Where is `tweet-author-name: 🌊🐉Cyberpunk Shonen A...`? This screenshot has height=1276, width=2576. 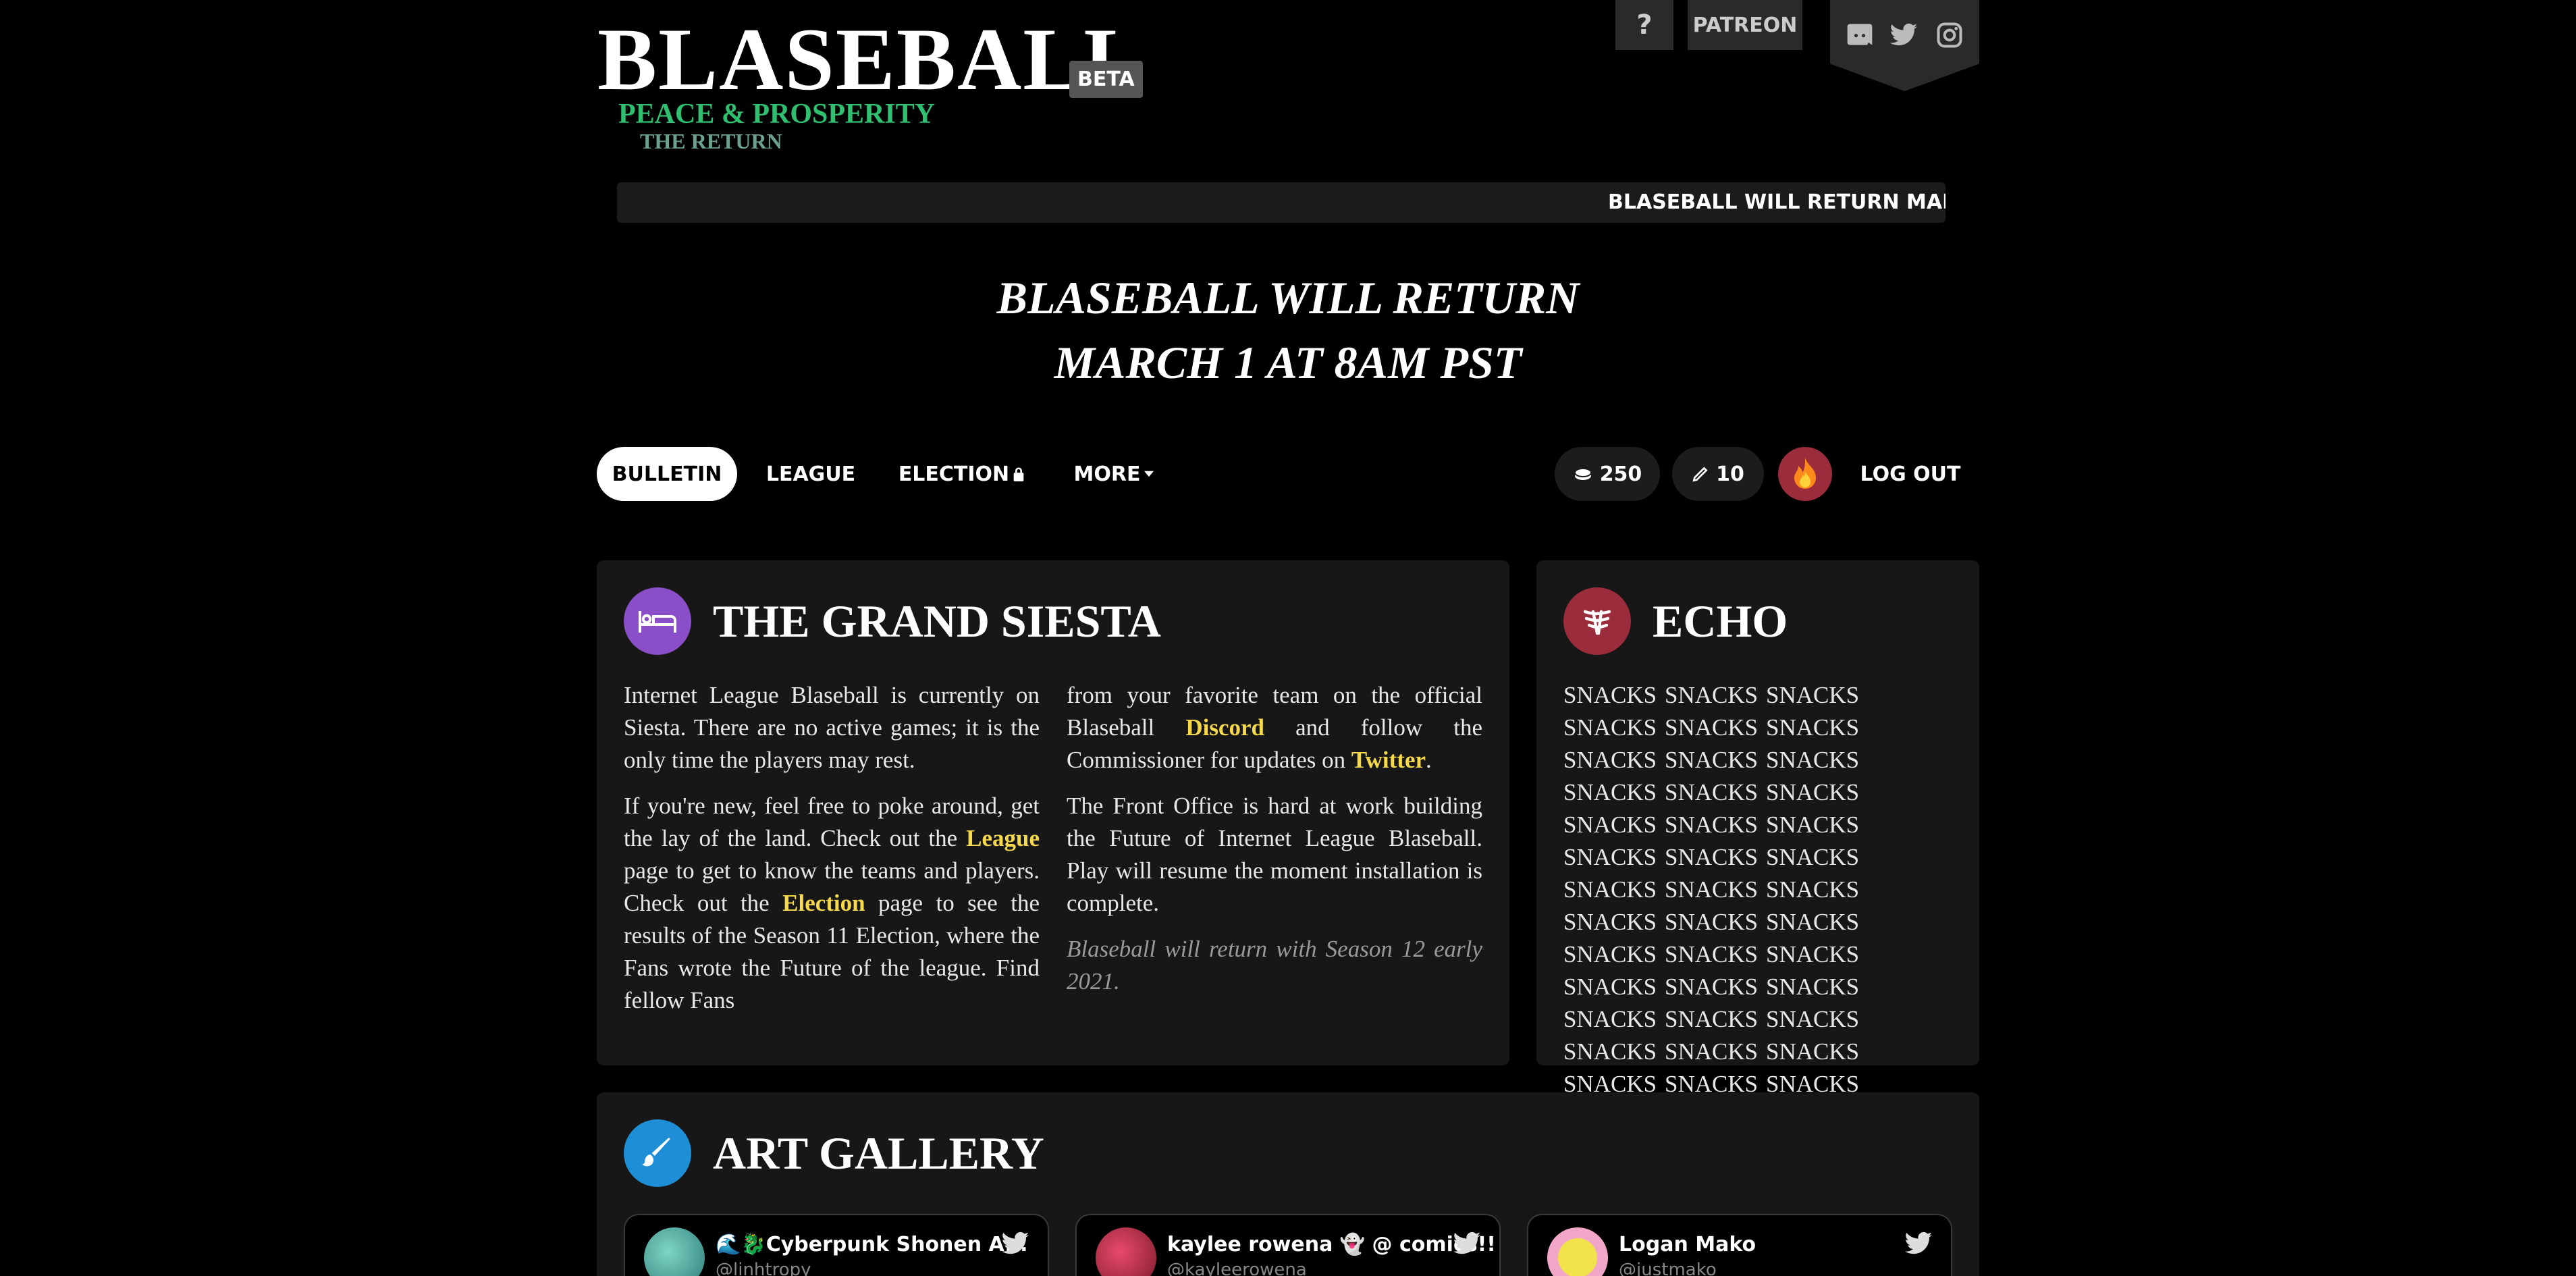
tweet-author-name: 🌊🐉Cyberpunk Shonen A... is located at coordinates (872, 1244).